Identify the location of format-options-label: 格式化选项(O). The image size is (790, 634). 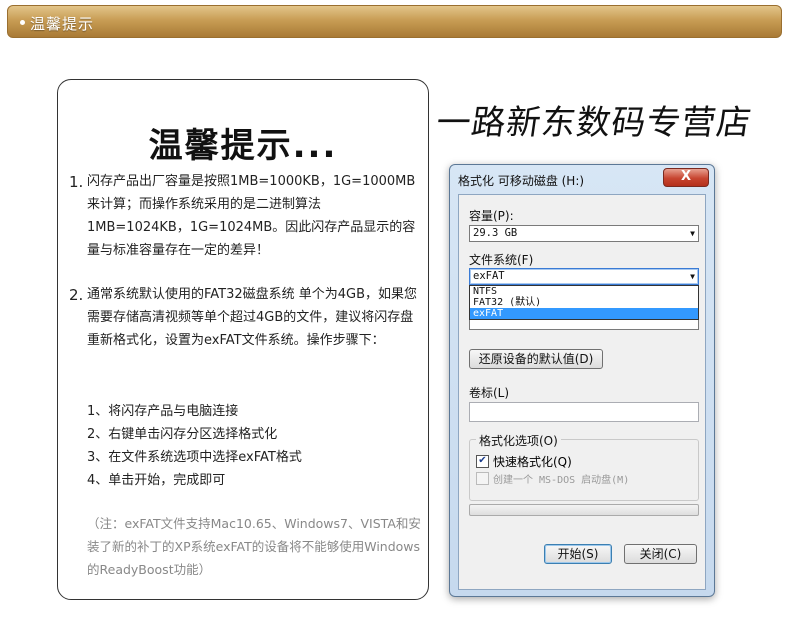
(518, 440).